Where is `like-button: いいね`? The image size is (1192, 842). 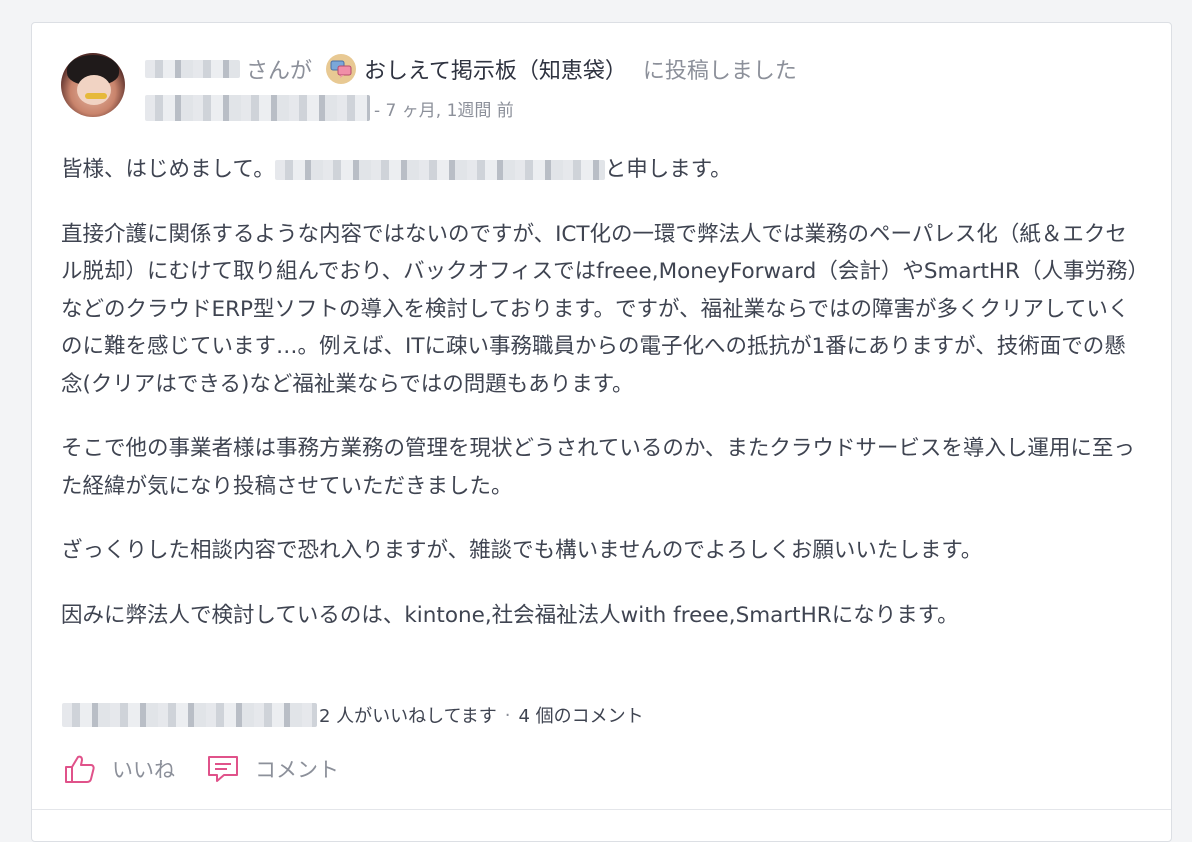
like-button: いいね is located at coordinates (119, 769).